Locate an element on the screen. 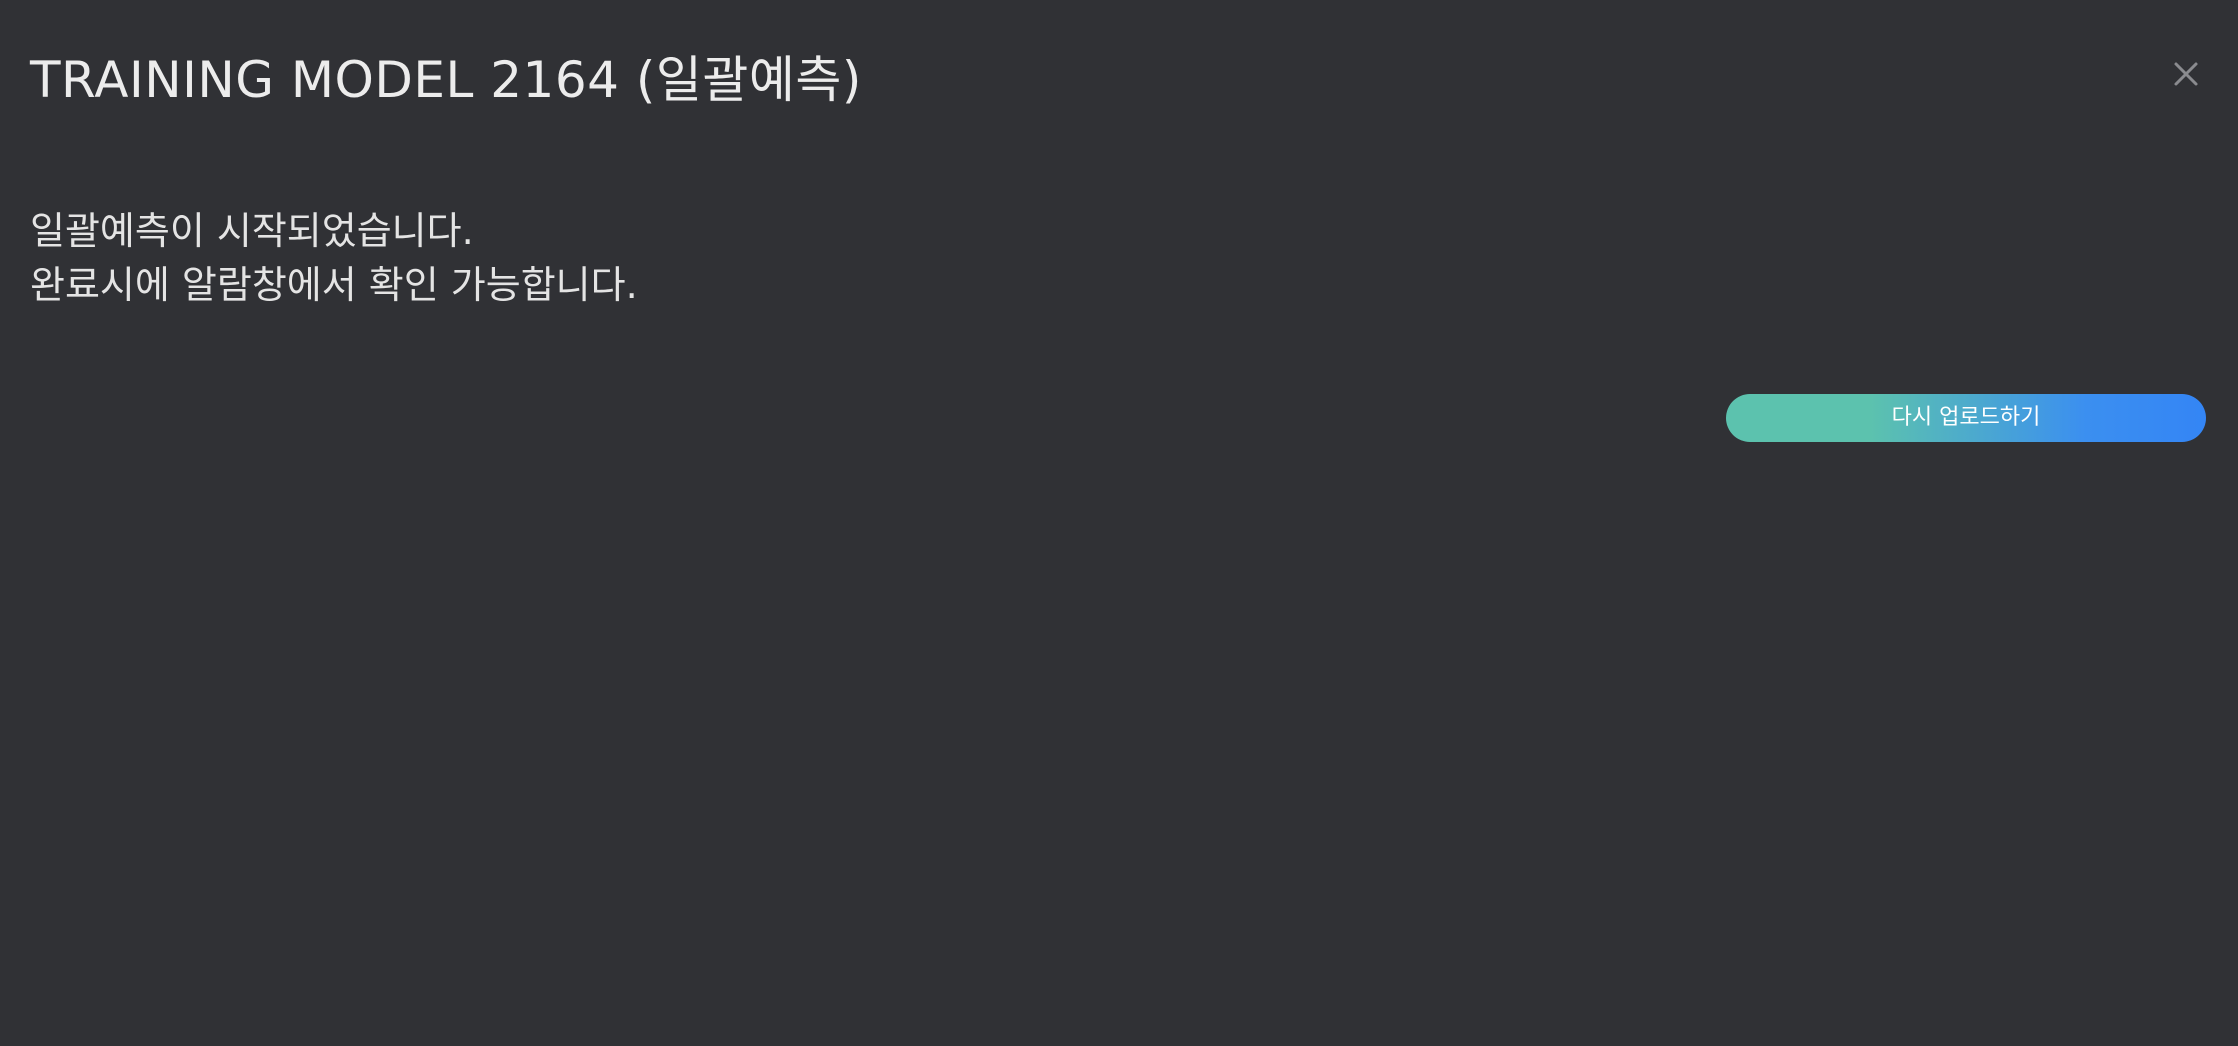 The height and width of the screenshot is (1046, 2238). message-line-started: 일괄예측이 시작되었습니다. is located at coordinates (252, 231).